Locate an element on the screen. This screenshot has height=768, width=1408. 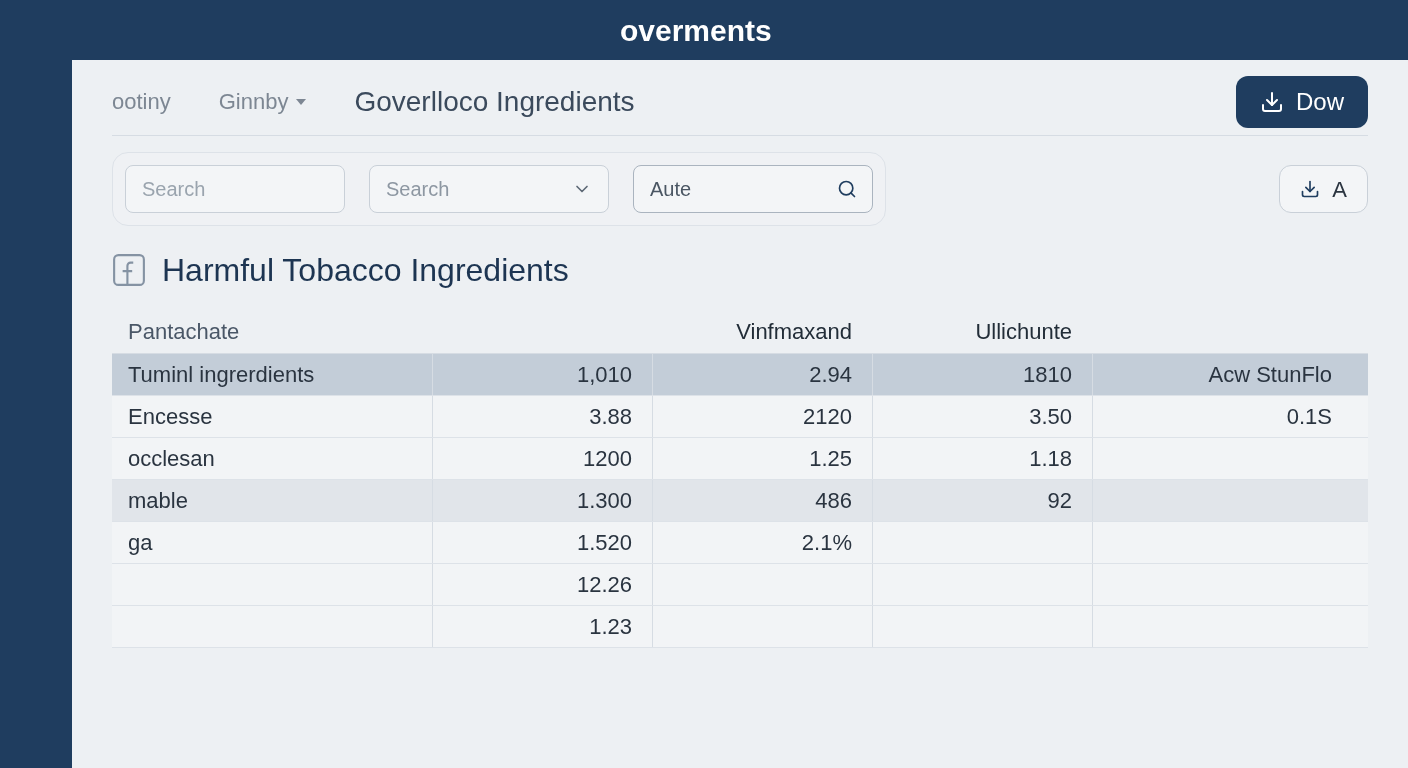
table-cell-text: 1810 is located at coordinates (1047, 375).